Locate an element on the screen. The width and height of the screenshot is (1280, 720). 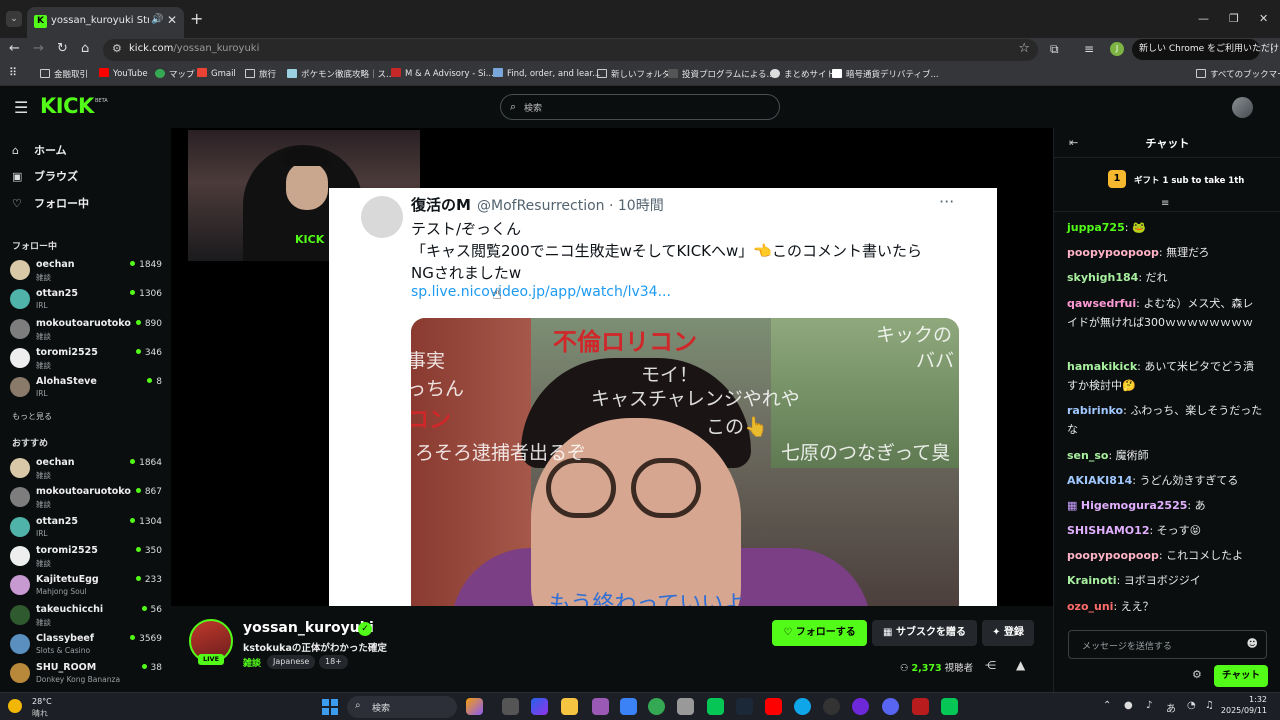
sidebar-item-browse: ▣ ブラウズ is located at coordinates (45, 176).